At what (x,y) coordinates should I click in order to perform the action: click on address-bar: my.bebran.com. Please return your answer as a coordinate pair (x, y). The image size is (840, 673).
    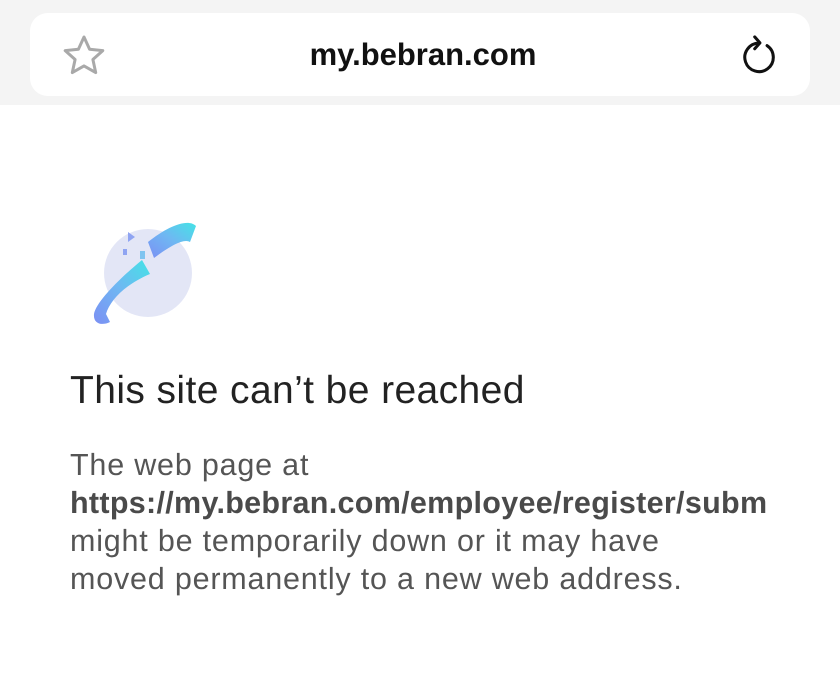
    Looking at the image, I should click on (420, 54).